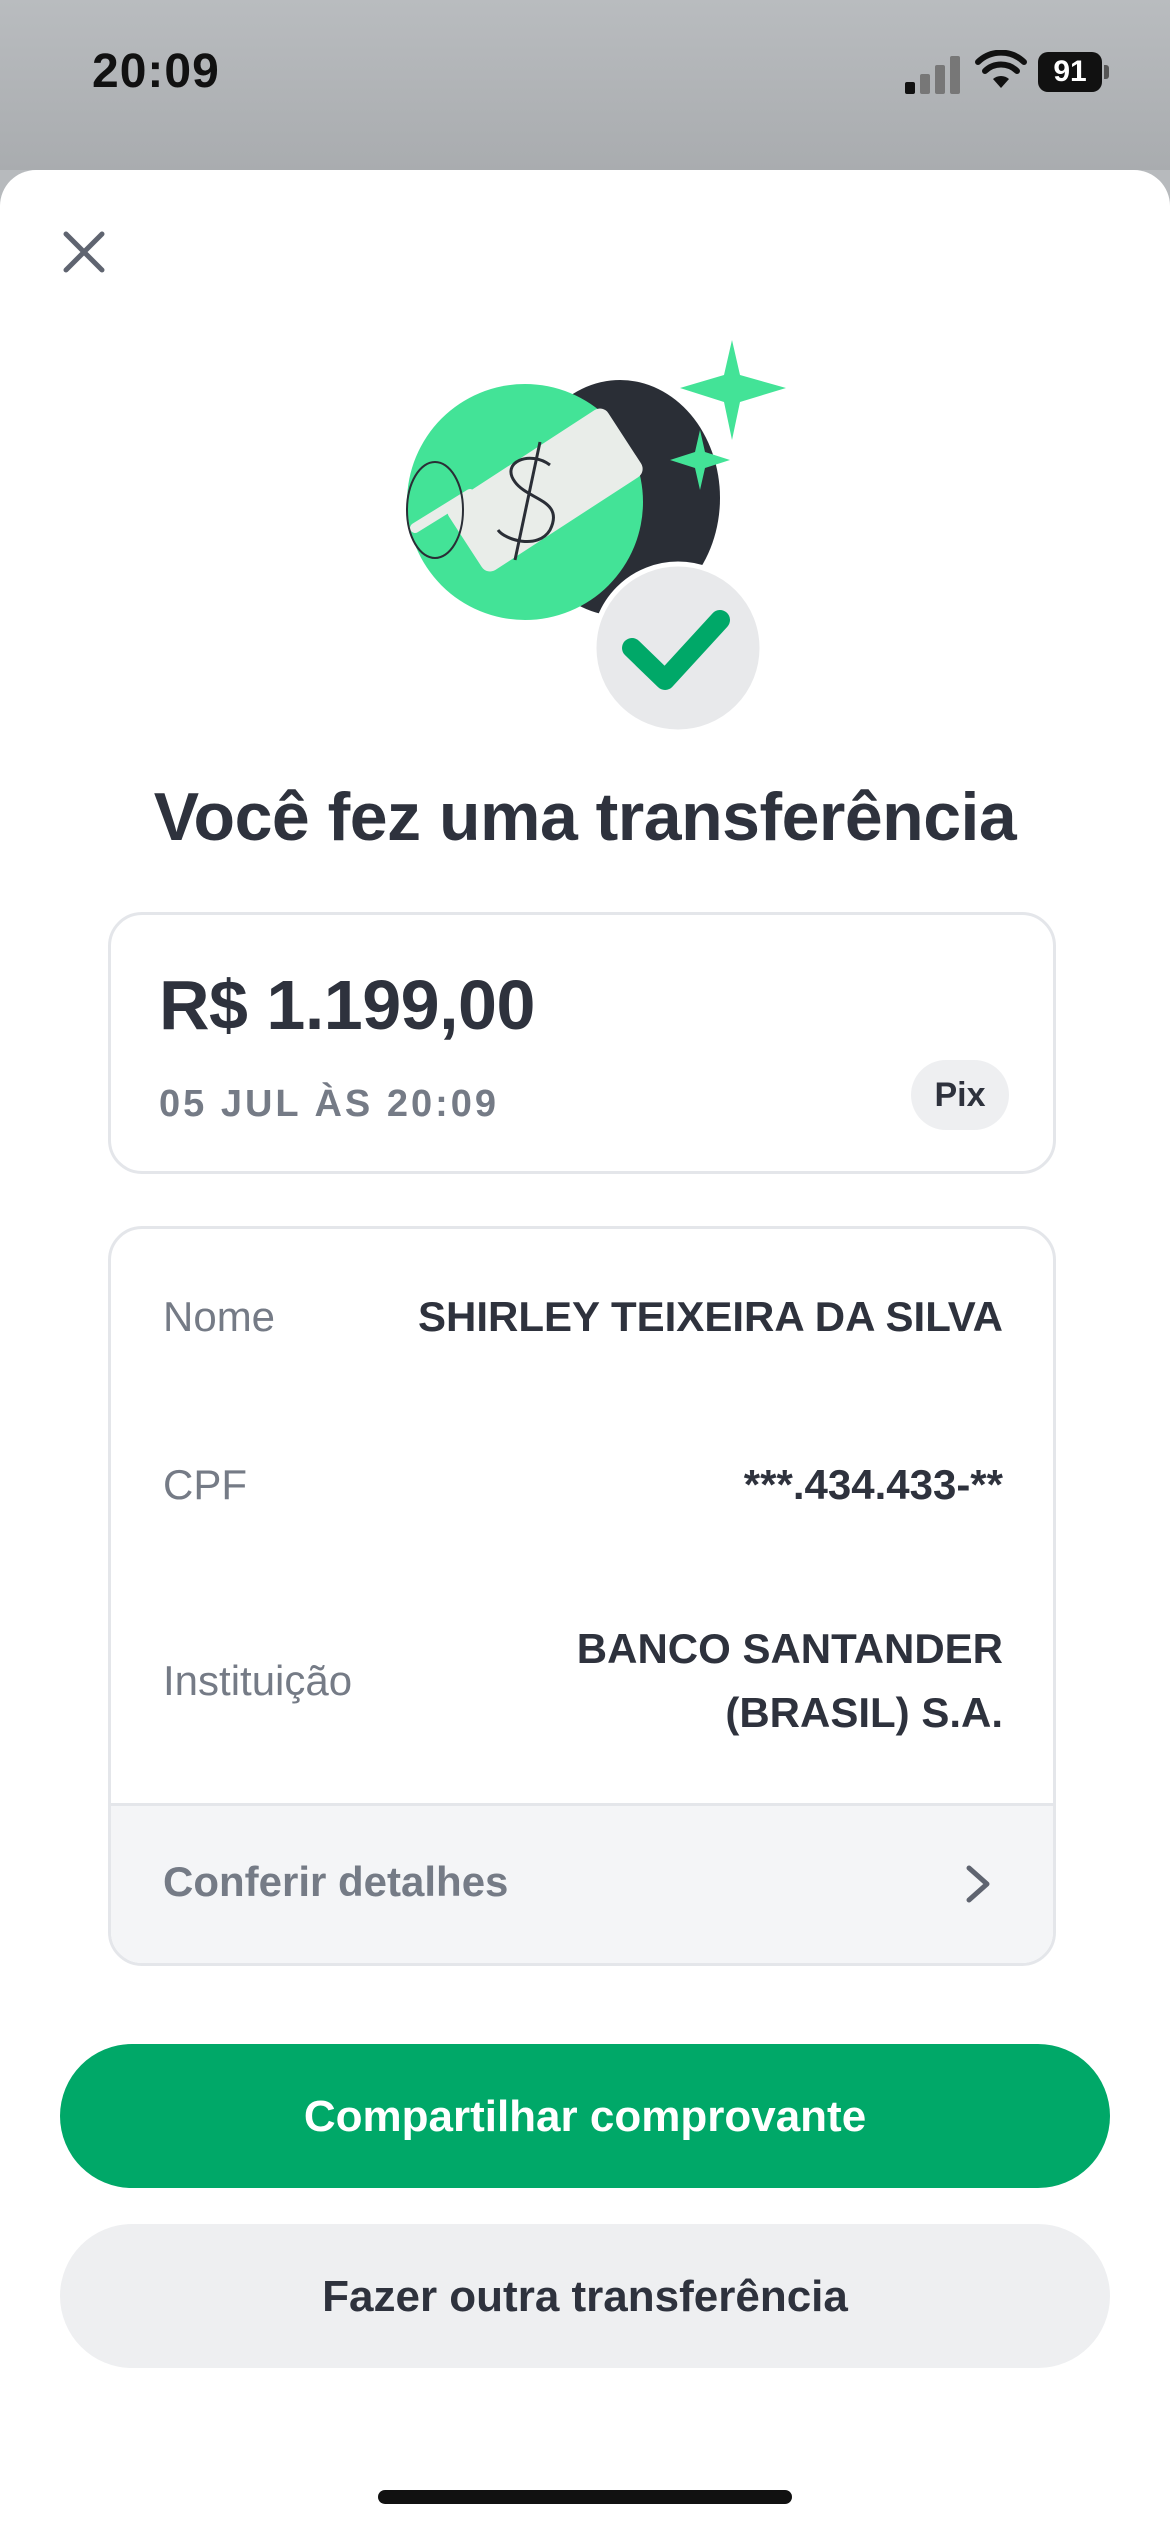 The width and height of the screenshot is (1170, 2532). I want to click on detail-value: BANCO SANTANDER (BRASIL) S.A., so click(789, 1680).